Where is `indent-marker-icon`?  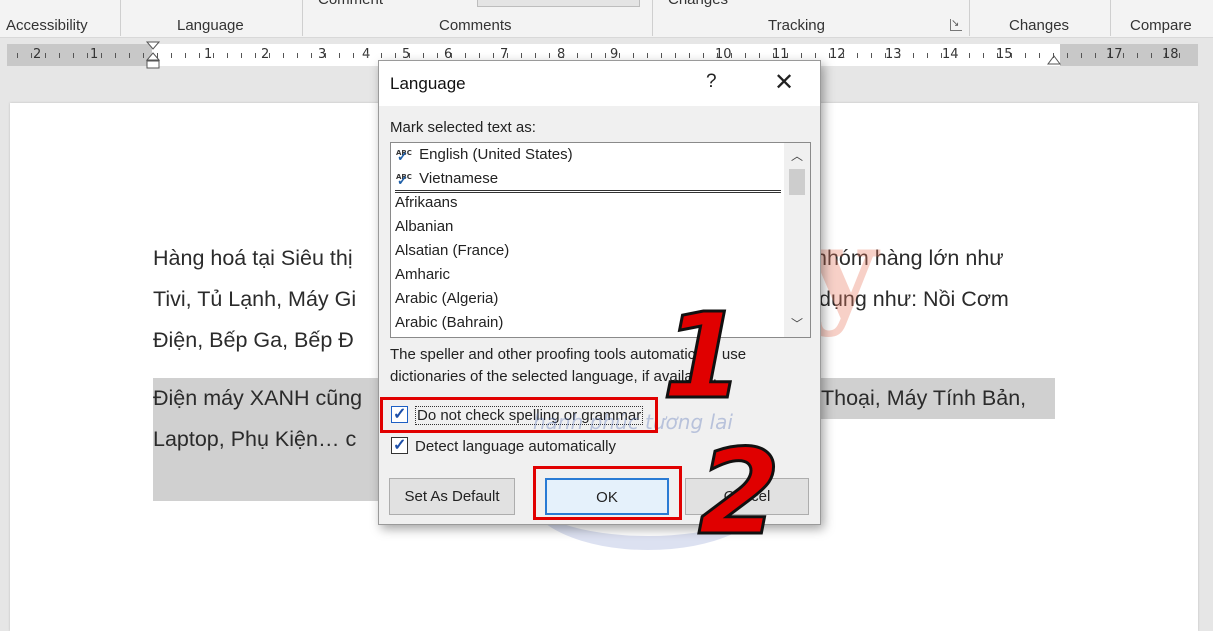 indent-marker-icon is located at coordinates (153, 56).